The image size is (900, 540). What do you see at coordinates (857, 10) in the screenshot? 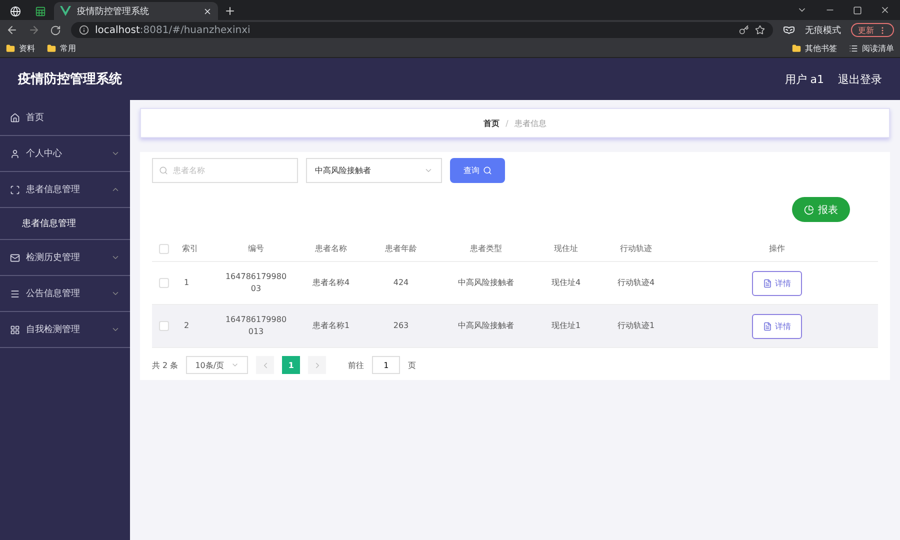
I see `maximize-icon` at bounding box center [857, 10].